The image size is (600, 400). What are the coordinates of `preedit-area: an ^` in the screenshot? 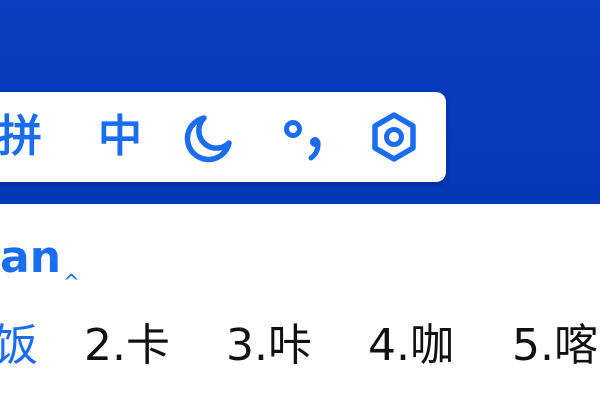 It's located at (40, 262).